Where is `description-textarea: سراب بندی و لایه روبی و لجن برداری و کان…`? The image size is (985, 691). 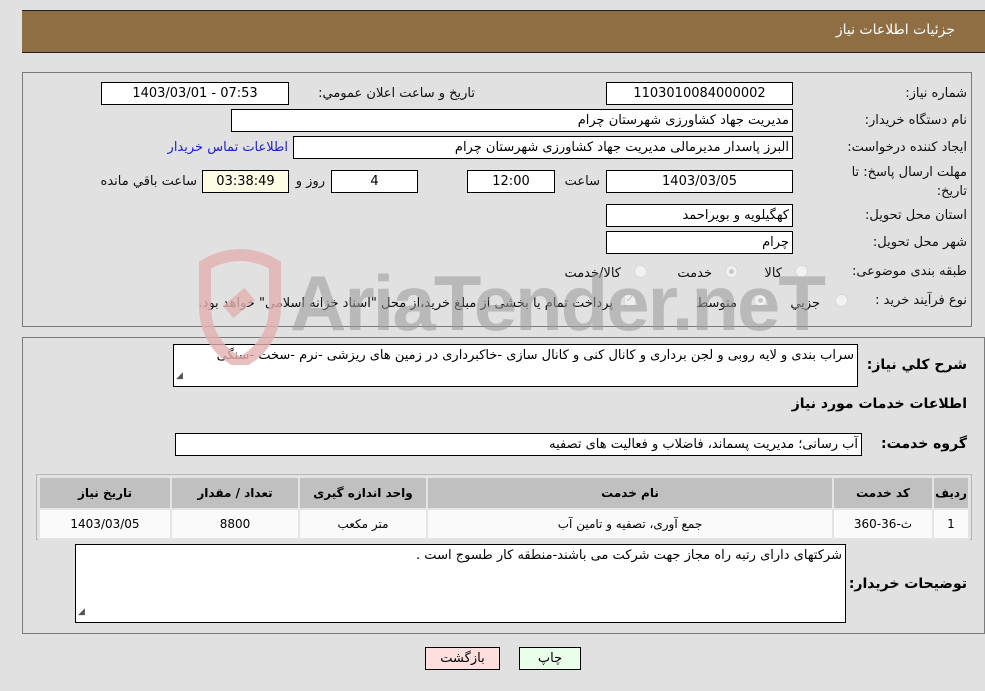
description-textarea: سراب بندی و لایه روبی و لجن برداری و کان… is located at coordinates (515, 365).